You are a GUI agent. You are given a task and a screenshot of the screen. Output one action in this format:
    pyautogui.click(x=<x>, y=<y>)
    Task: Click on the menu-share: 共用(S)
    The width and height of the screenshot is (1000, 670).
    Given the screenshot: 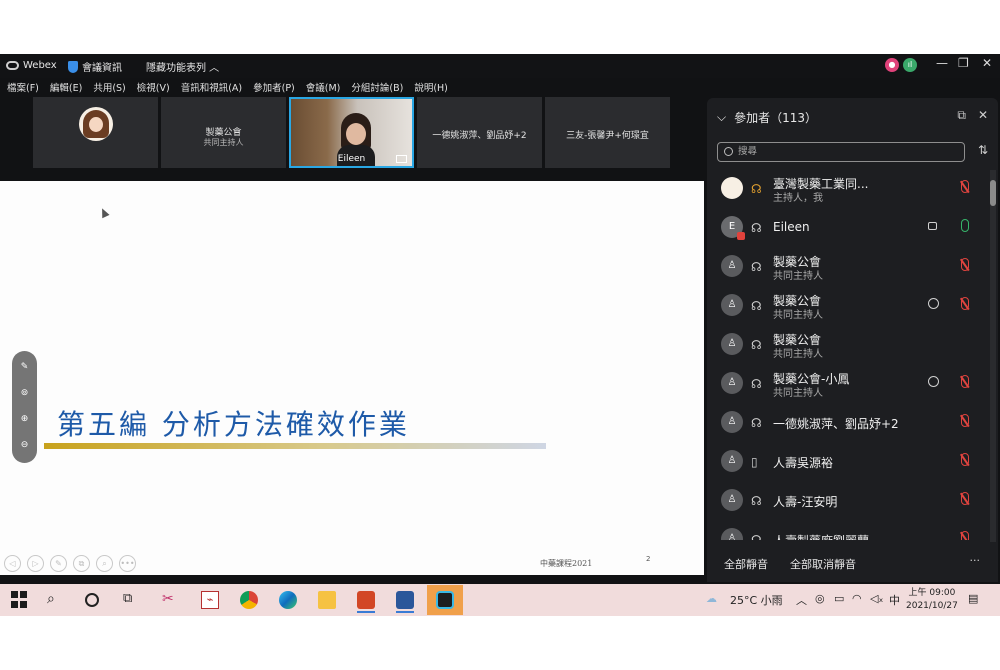 What is the action you would take?
    pyautogui.click(x=105, y=88)
    